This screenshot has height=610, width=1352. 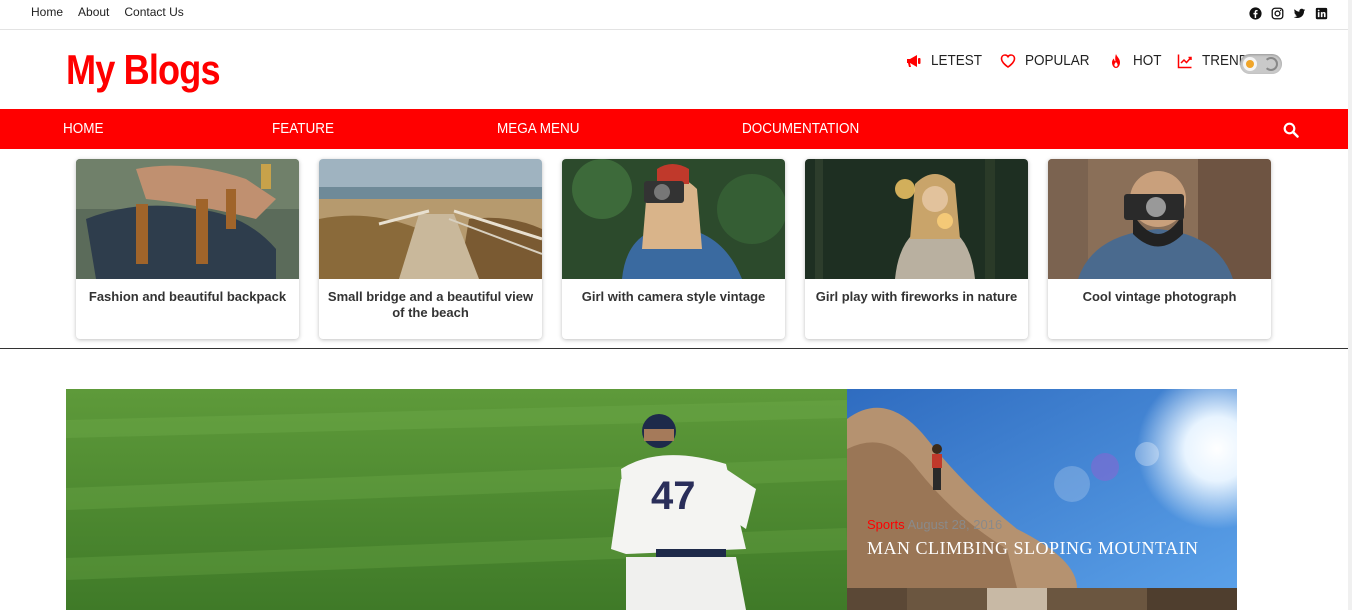 What do you see at coordinates (1159, 219) in the screenshot?
I see `card-image-vintage-photographer` at bounding box center [1159, 219].